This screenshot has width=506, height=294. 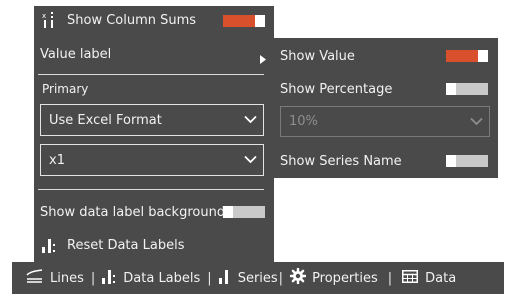 I want to click on percentage-select-value: 10%, so click(x=303, y=121).